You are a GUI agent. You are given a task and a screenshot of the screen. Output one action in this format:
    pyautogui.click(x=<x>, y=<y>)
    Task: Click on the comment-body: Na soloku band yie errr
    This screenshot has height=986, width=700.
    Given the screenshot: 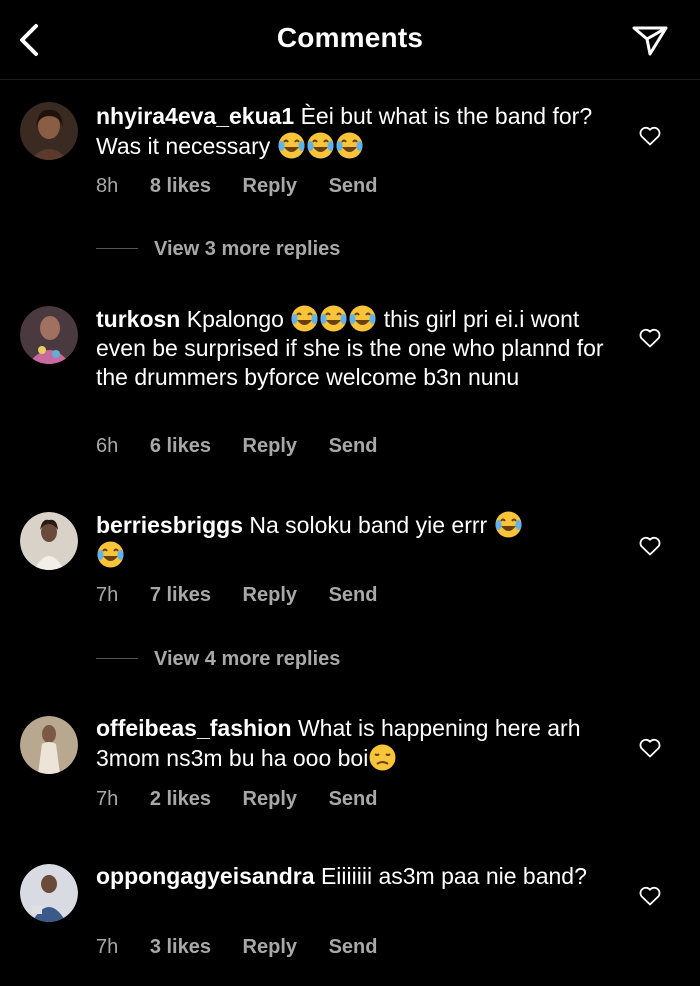 What is the action you would take?
    pyautogui.click(x=371, y=525)
    